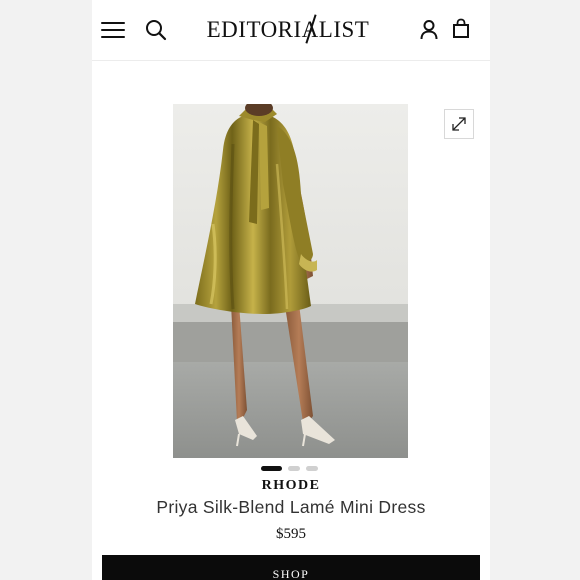 This screenshot has height=580, width=580. Describe the element at coordinates (459, 124) in the screenshot. I see `expand-icon` at that location.